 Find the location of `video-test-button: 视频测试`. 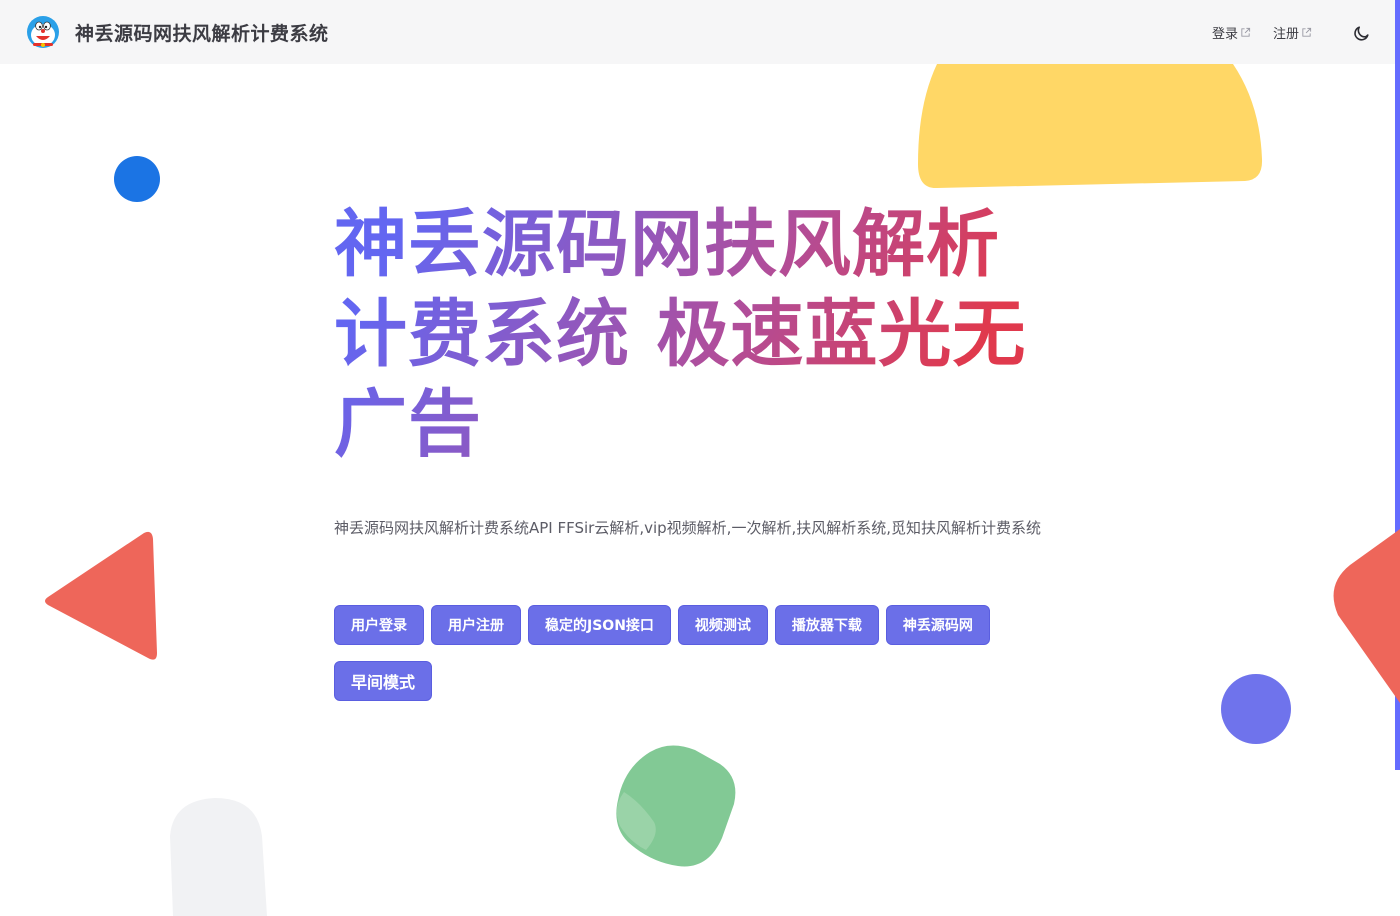

video-test-button: 视频测试 is located at coordinates (722, 625).